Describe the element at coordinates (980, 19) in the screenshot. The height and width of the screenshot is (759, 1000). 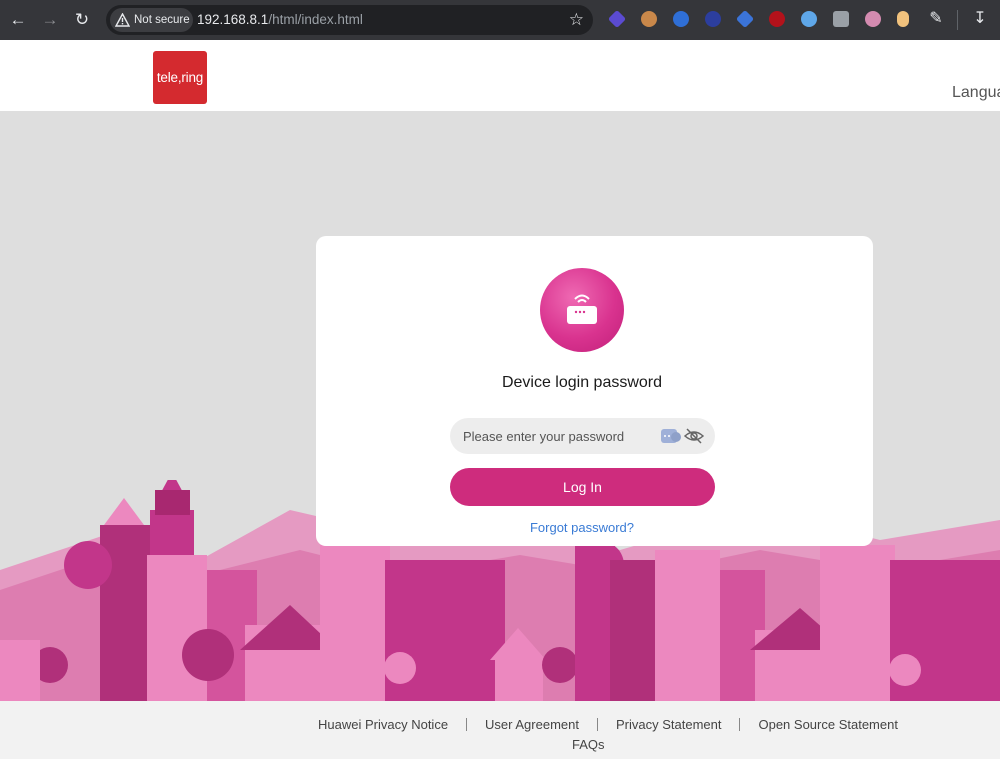
I see `download-icon: ↧` at that location.